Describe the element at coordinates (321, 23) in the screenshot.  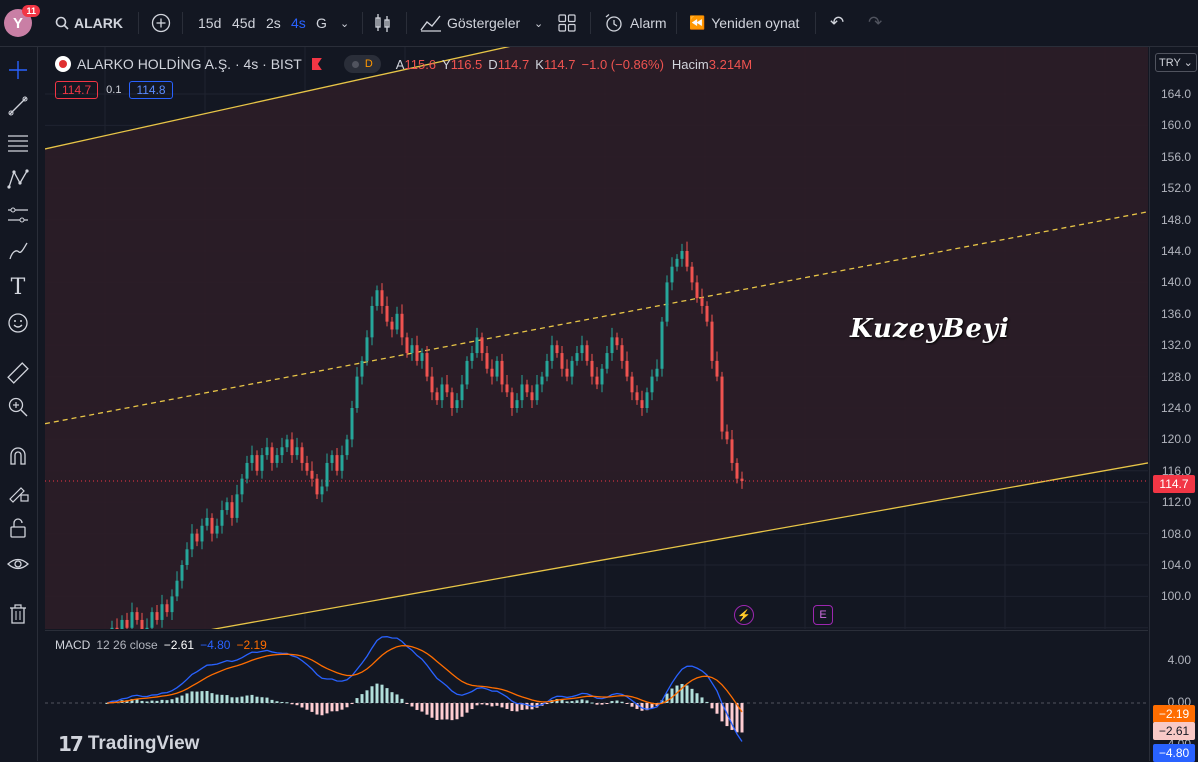
I see `interval-g: G` at that location.